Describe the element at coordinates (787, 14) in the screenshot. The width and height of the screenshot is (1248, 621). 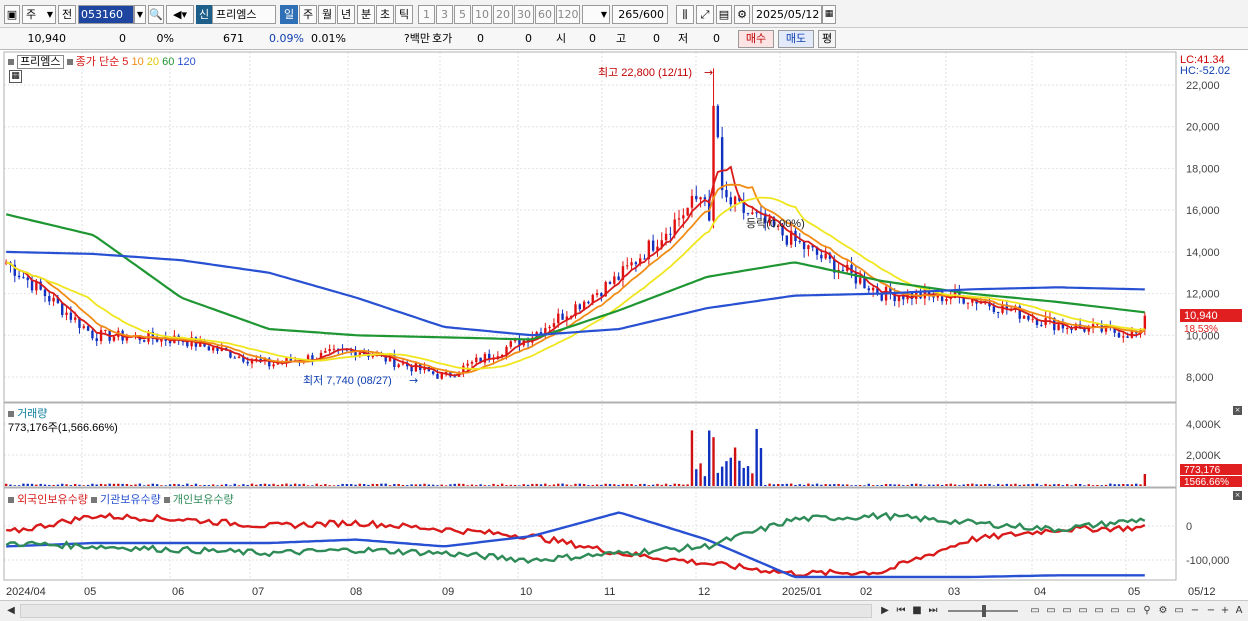
I see `date-input: 2025/05/12` at that location.